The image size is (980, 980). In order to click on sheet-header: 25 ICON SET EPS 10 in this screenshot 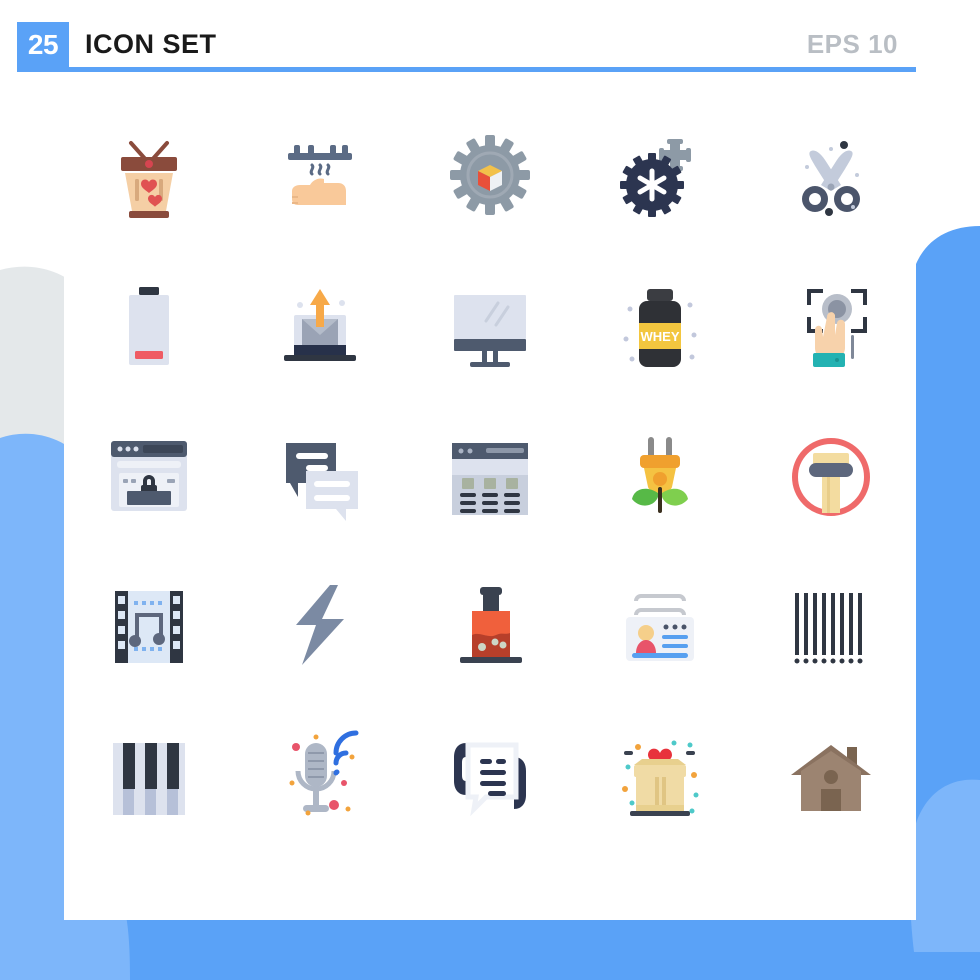, I will do `click(466, 50)`.